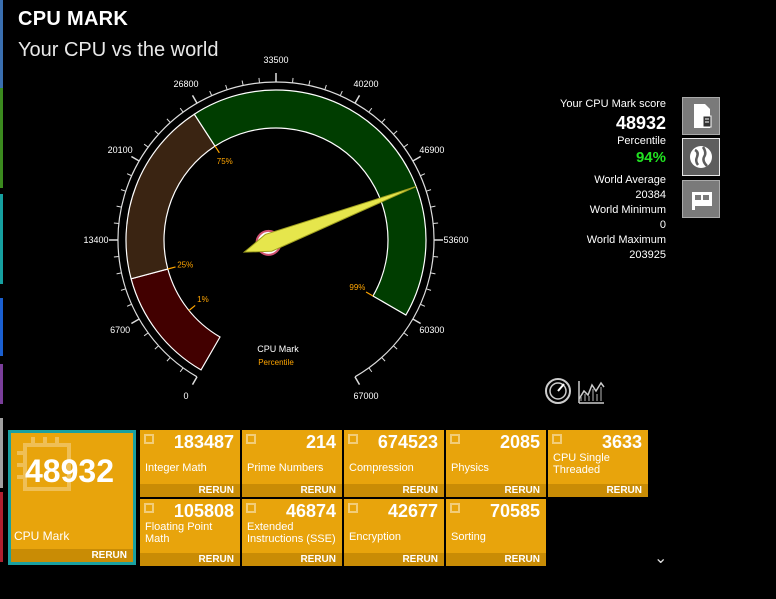 The width and height of the screenshot is (776, 599). Describe the element at coordinates (1, 453) in the screenshot. I see `edge-bar` at that location.